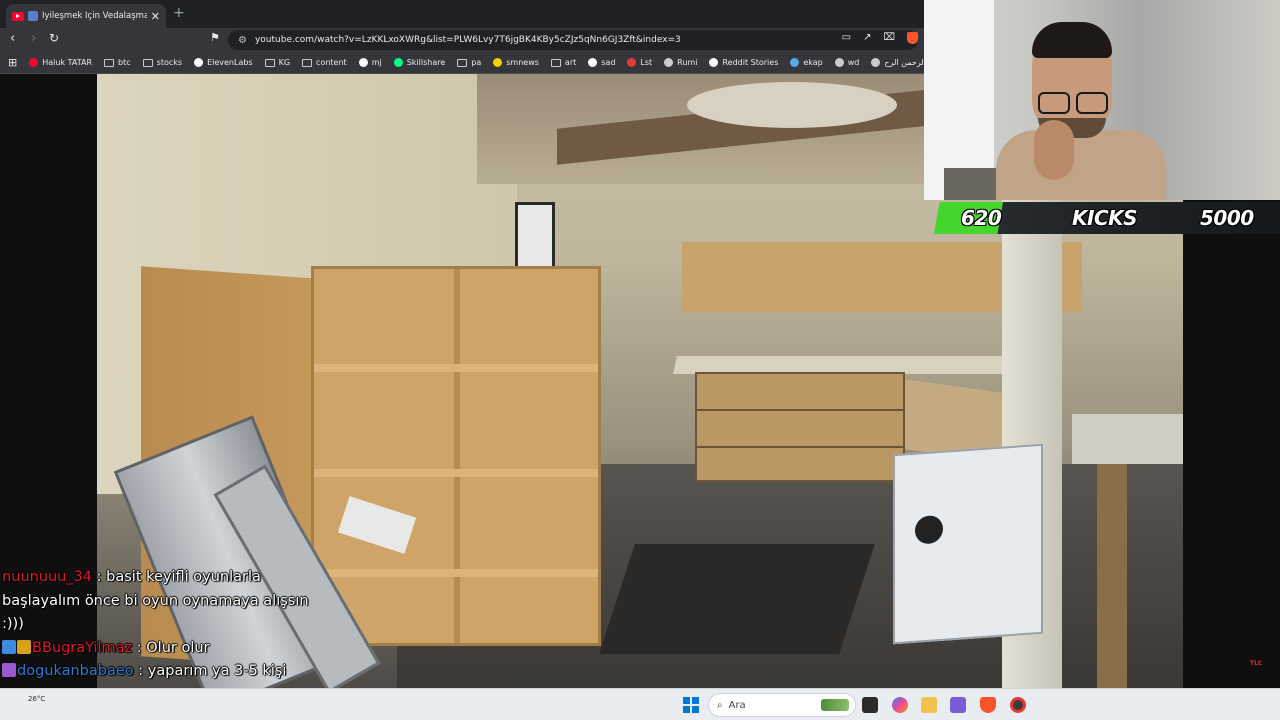 This screenshot has width=1280, height=720. I want to click on windows-start-icon, so click(691, 705).